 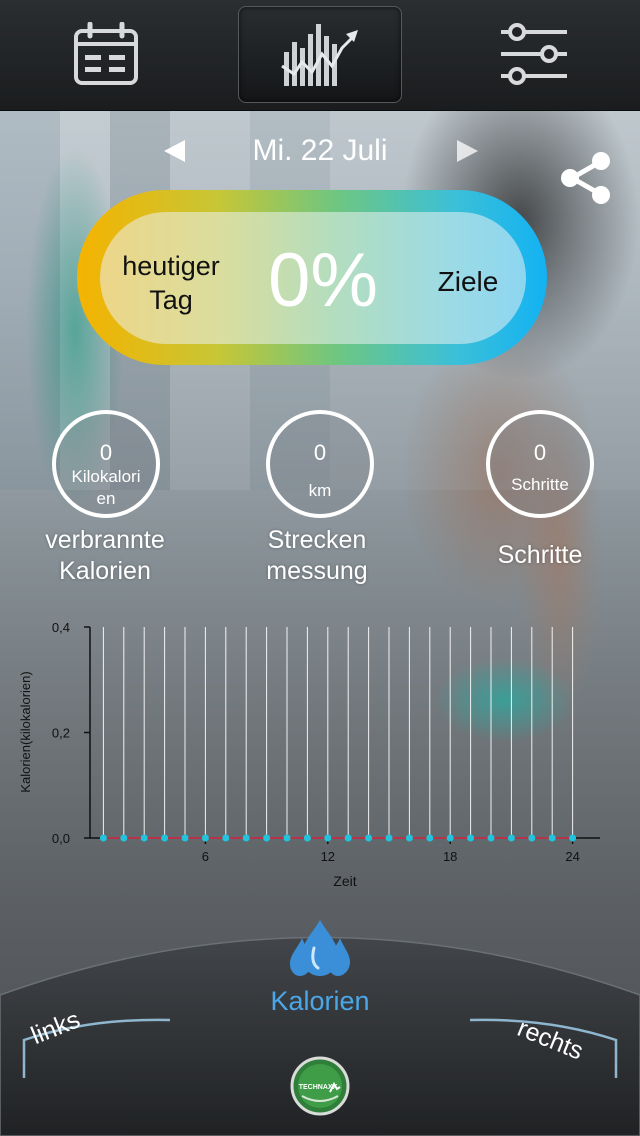 I want to click on x-axis-label: Zeit, so click(x=344, y=881).